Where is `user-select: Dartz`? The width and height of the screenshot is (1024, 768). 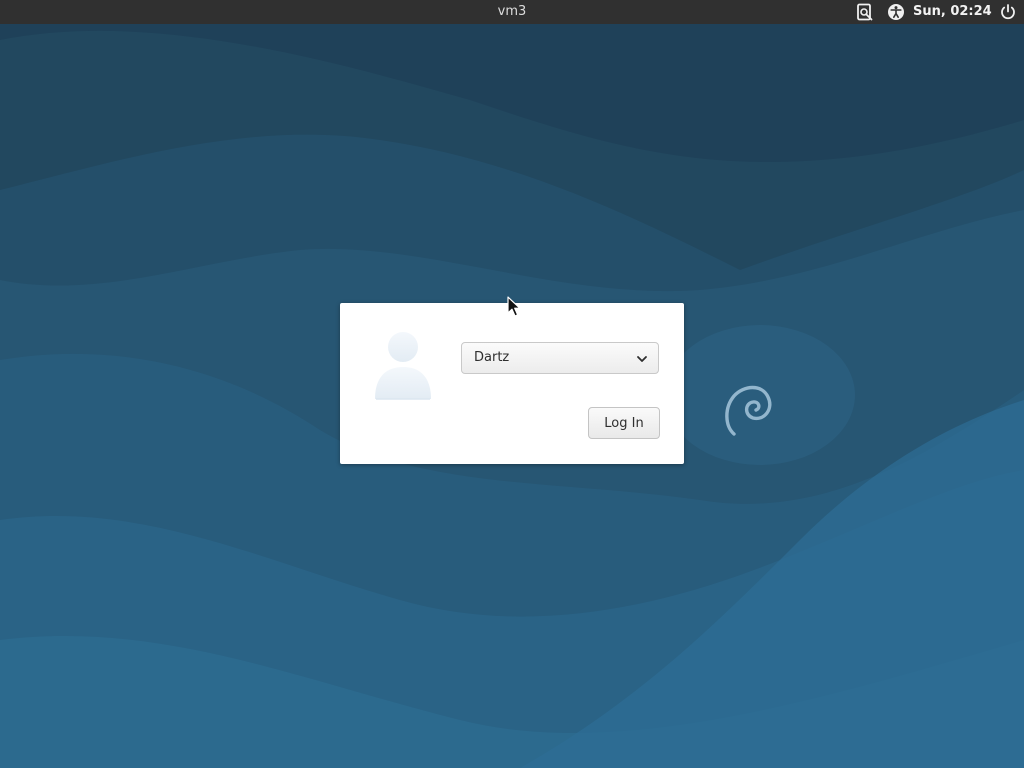
user-select: Dartz is located at coordinates (560, 358).